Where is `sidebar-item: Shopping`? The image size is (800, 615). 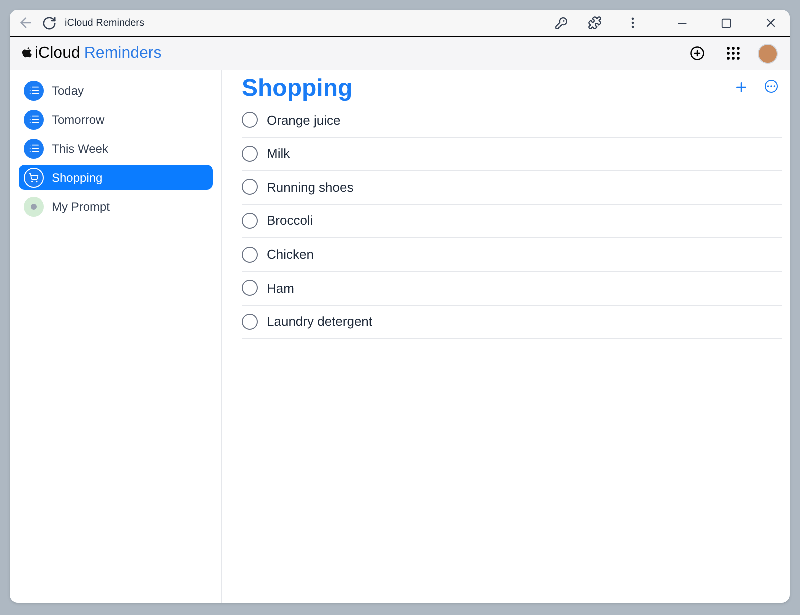
sidebar-item: Shopping is located at coordinates (116, 177).